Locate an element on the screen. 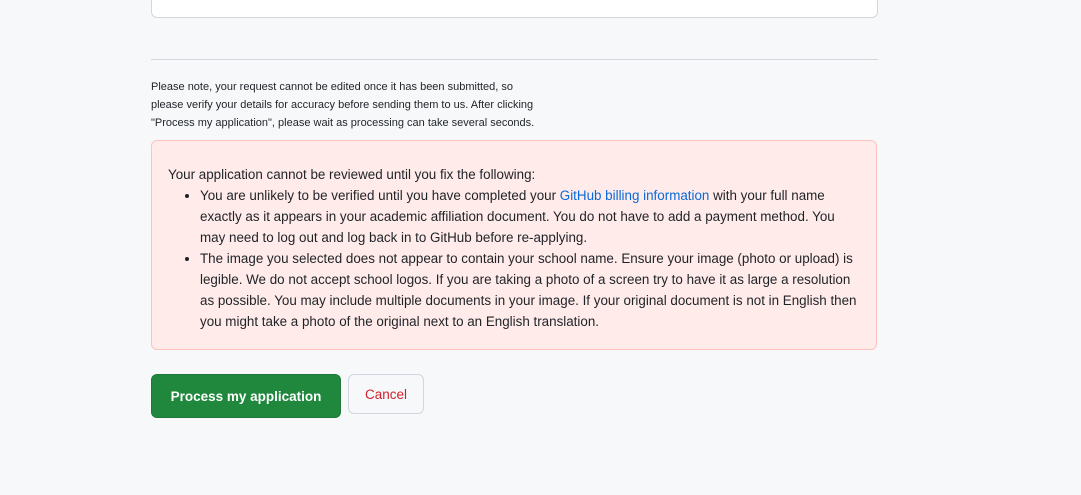  cancel-button: Cancel is located at coordinates (386, 394).